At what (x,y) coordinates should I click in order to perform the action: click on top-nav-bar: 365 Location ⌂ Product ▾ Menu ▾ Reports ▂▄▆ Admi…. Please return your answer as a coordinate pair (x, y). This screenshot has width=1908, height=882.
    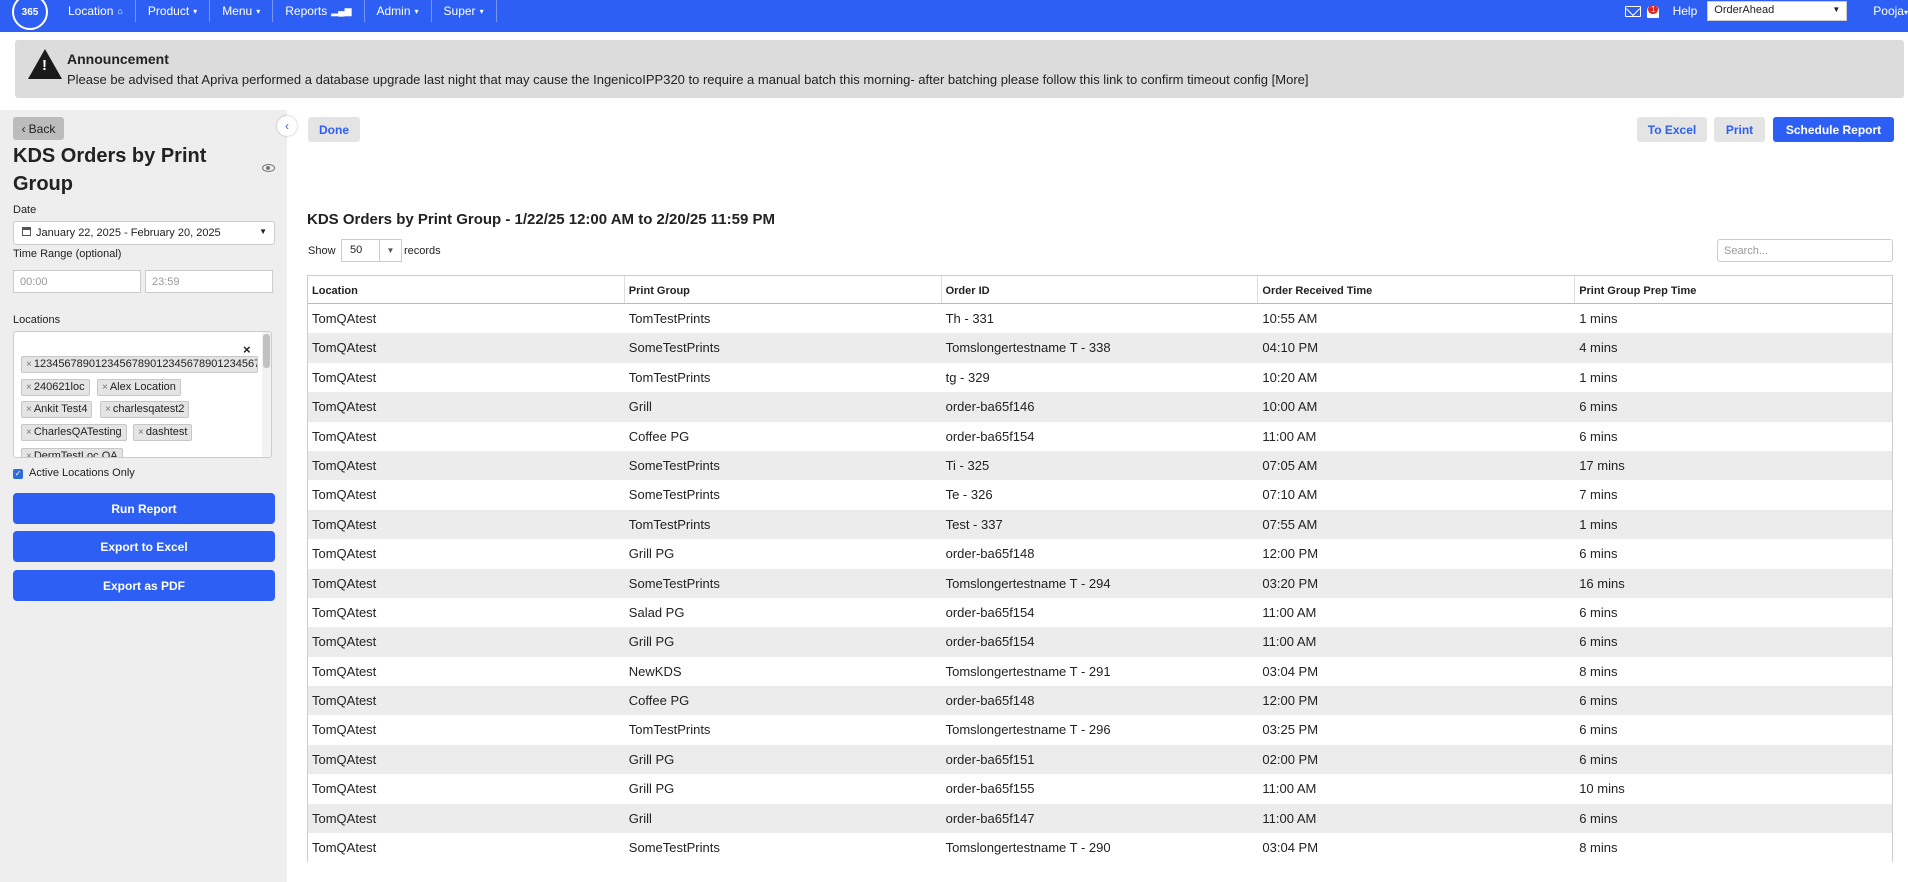
    Looking at the image, I should click on (954, 16).